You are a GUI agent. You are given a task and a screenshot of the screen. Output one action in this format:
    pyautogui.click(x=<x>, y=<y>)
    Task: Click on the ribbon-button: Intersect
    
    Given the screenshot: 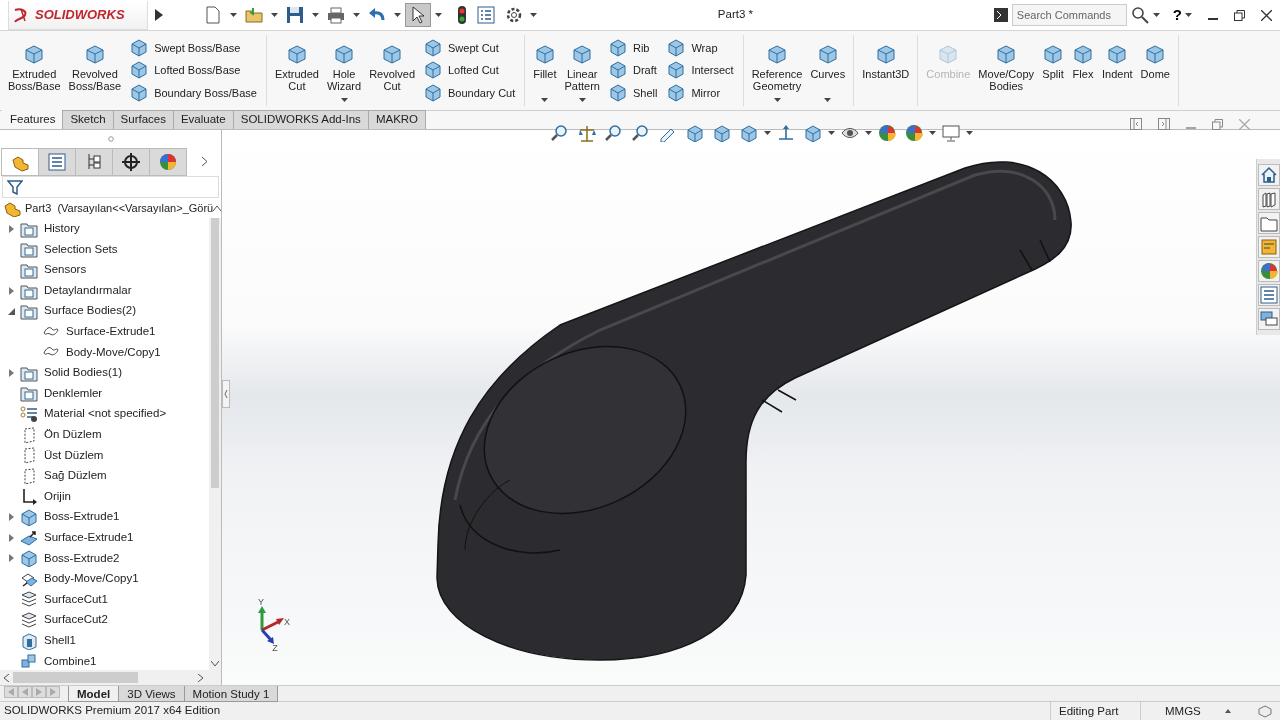 What is the action you would take?
    pyautogui.click(x=700, y=70)
    